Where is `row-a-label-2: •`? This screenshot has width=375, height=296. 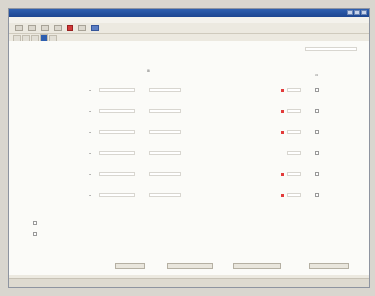 row-a-label-2: • is located at coordinates (90, 112).